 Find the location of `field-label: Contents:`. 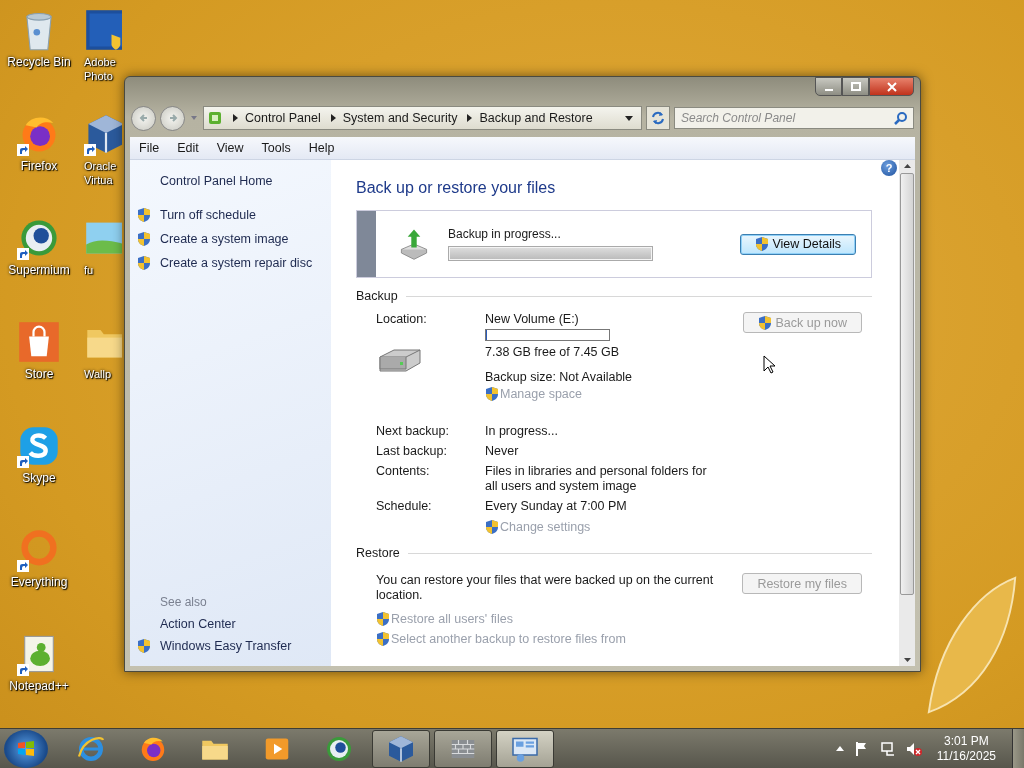

field-label: Contents: is located at coordinates (403, 472).